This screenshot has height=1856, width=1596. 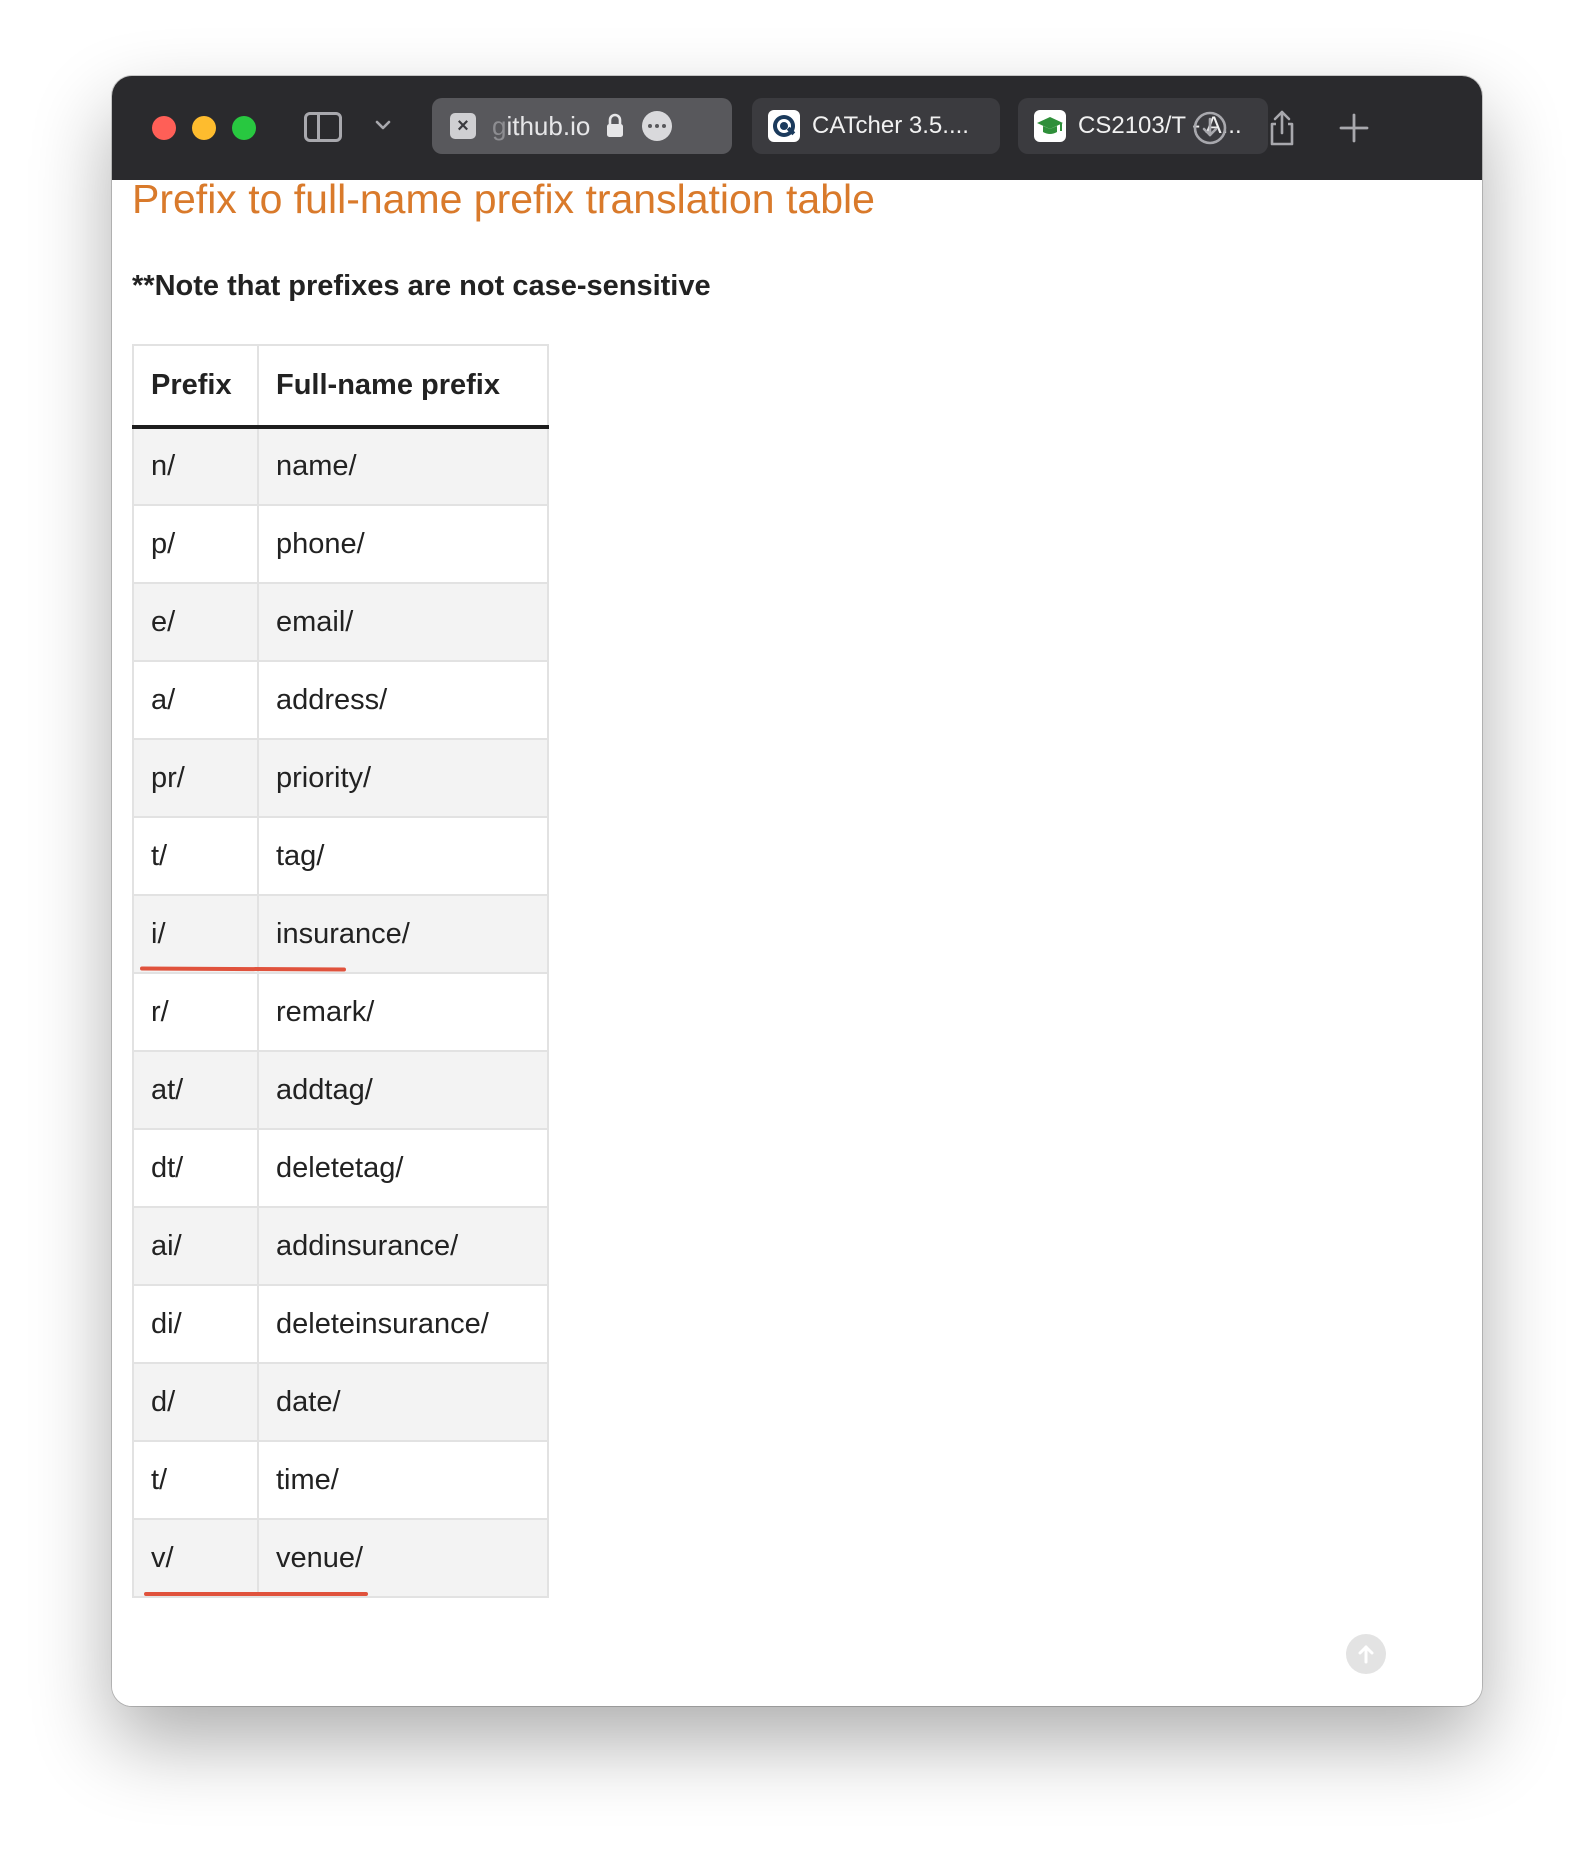 I want to click on table-row: n/name/, so click(x=340, y=466).